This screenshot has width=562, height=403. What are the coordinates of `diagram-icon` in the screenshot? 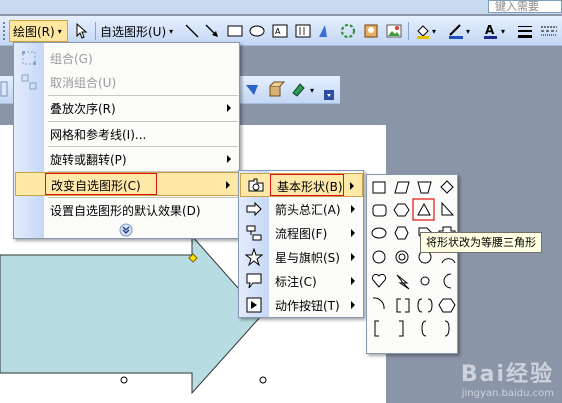 It's located at (348, 31).